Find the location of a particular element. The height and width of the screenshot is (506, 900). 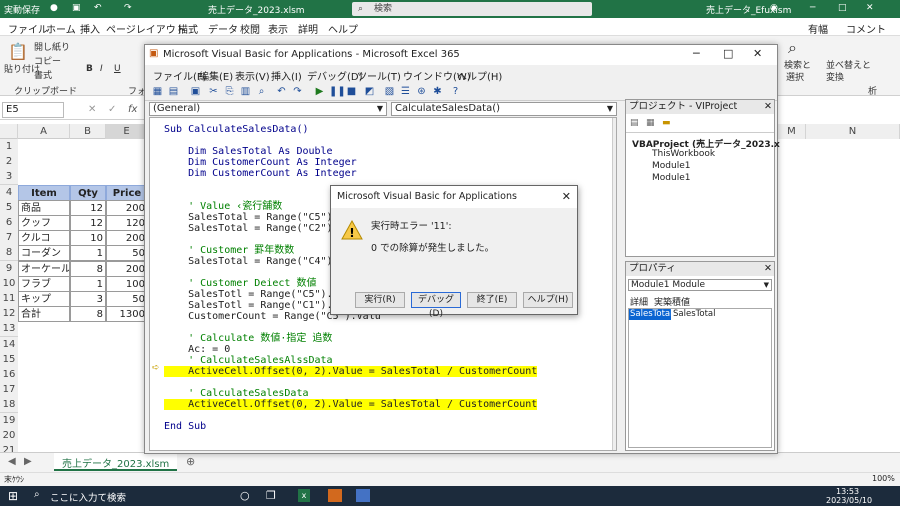

code-line: ' CalculateSalesData is located at coordinates (236, 393).